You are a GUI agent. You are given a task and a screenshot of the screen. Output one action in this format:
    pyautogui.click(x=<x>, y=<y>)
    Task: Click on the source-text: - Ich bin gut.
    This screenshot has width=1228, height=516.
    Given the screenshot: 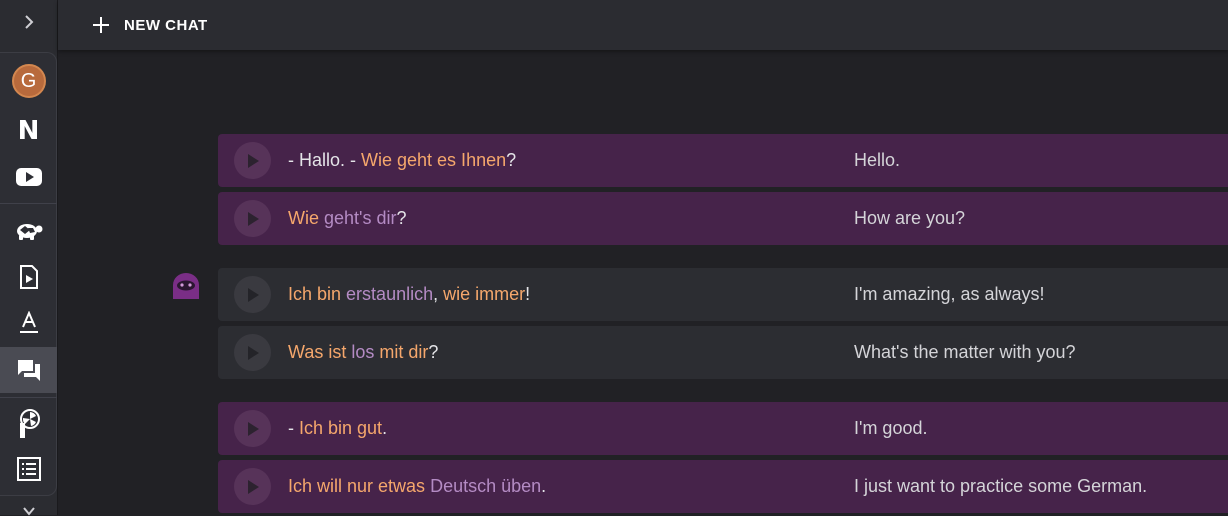 What is the action you would take?
    pyautogui.click(x=337, y=428)
    